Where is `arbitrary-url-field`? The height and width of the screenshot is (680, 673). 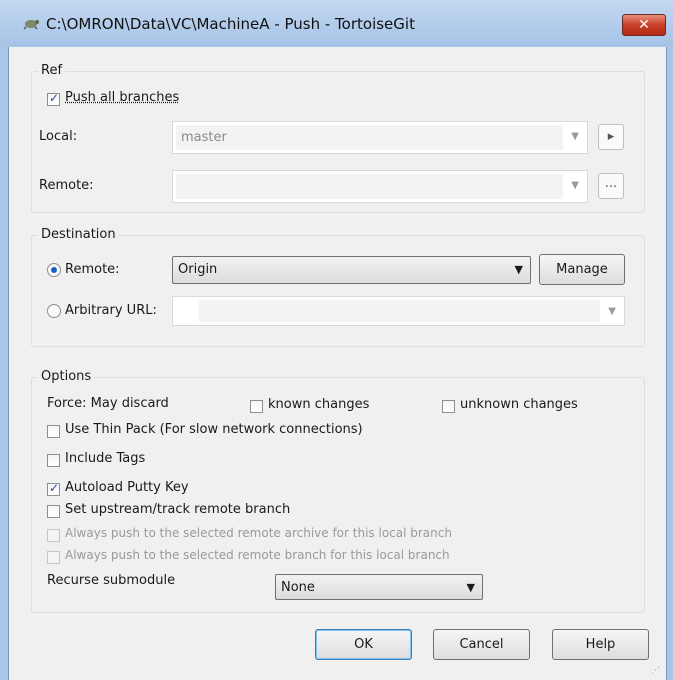 arbitrary-url-field is located at coordinates (399, 311).